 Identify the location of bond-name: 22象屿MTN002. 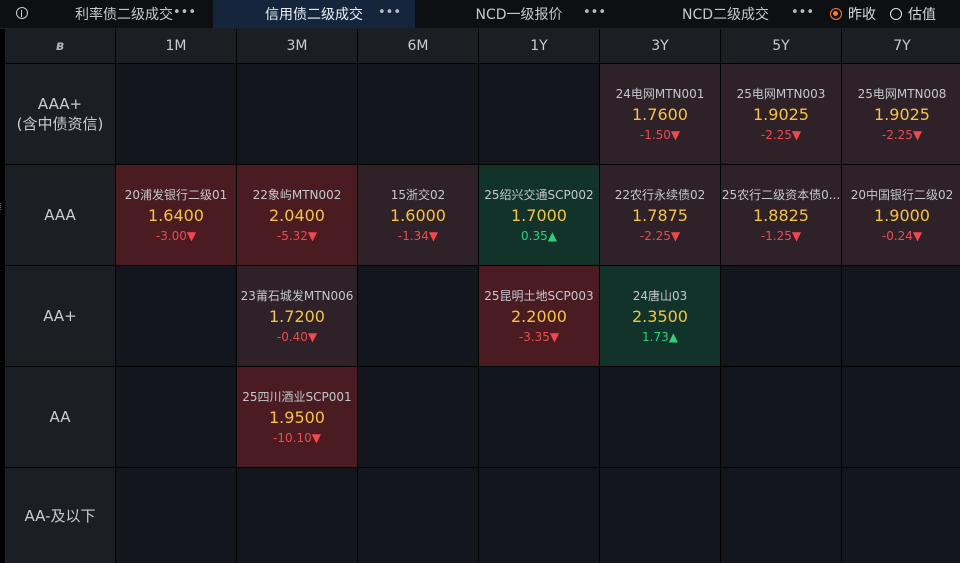
(297, 194).